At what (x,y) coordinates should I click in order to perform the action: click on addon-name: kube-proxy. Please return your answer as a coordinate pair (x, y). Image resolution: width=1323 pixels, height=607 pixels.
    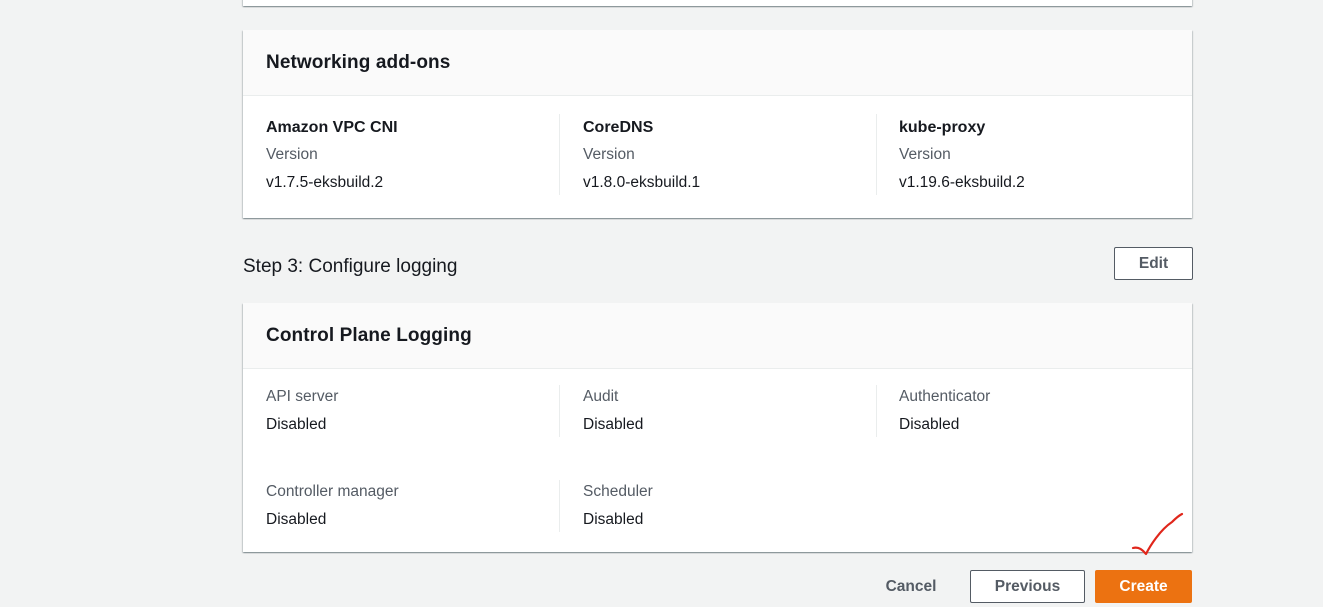
    Looking at the image, I should click on (942, 127).